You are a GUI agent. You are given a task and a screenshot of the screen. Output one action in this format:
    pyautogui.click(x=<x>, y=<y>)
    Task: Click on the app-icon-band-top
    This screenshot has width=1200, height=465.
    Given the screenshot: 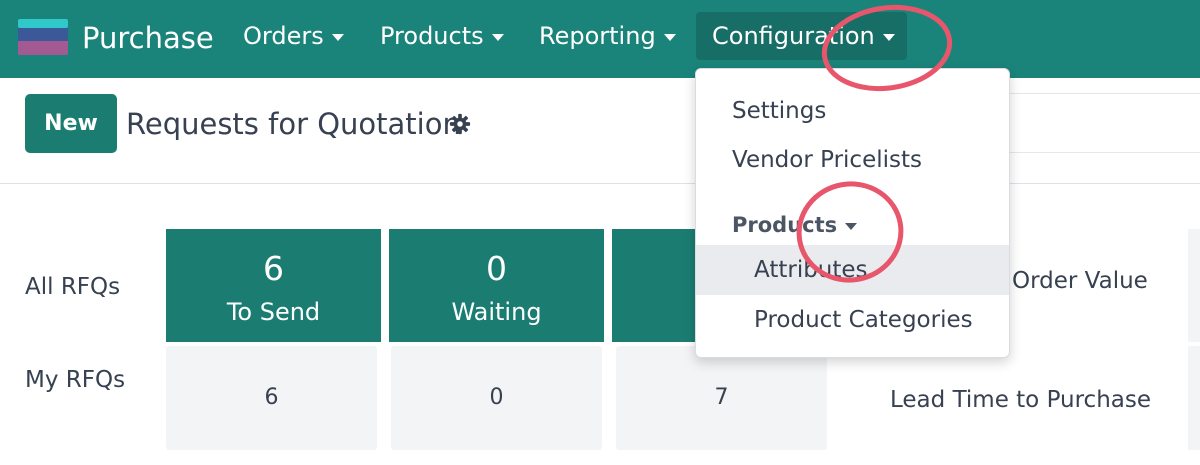 What is the action you would take?
    pyautogui.click(x=43, y=23)
    